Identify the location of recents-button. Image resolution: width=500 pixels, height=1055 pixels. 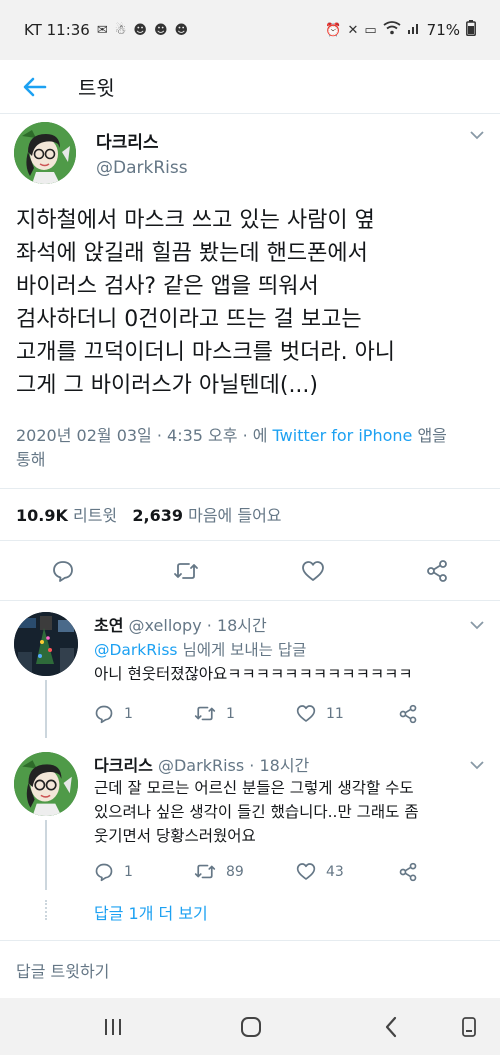
(113, 1027).